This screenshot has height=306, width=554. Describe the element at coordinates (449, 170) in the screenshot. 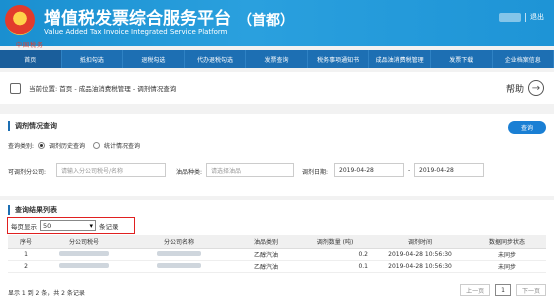

I see `date-to-input: 2019-04-28` at that location.